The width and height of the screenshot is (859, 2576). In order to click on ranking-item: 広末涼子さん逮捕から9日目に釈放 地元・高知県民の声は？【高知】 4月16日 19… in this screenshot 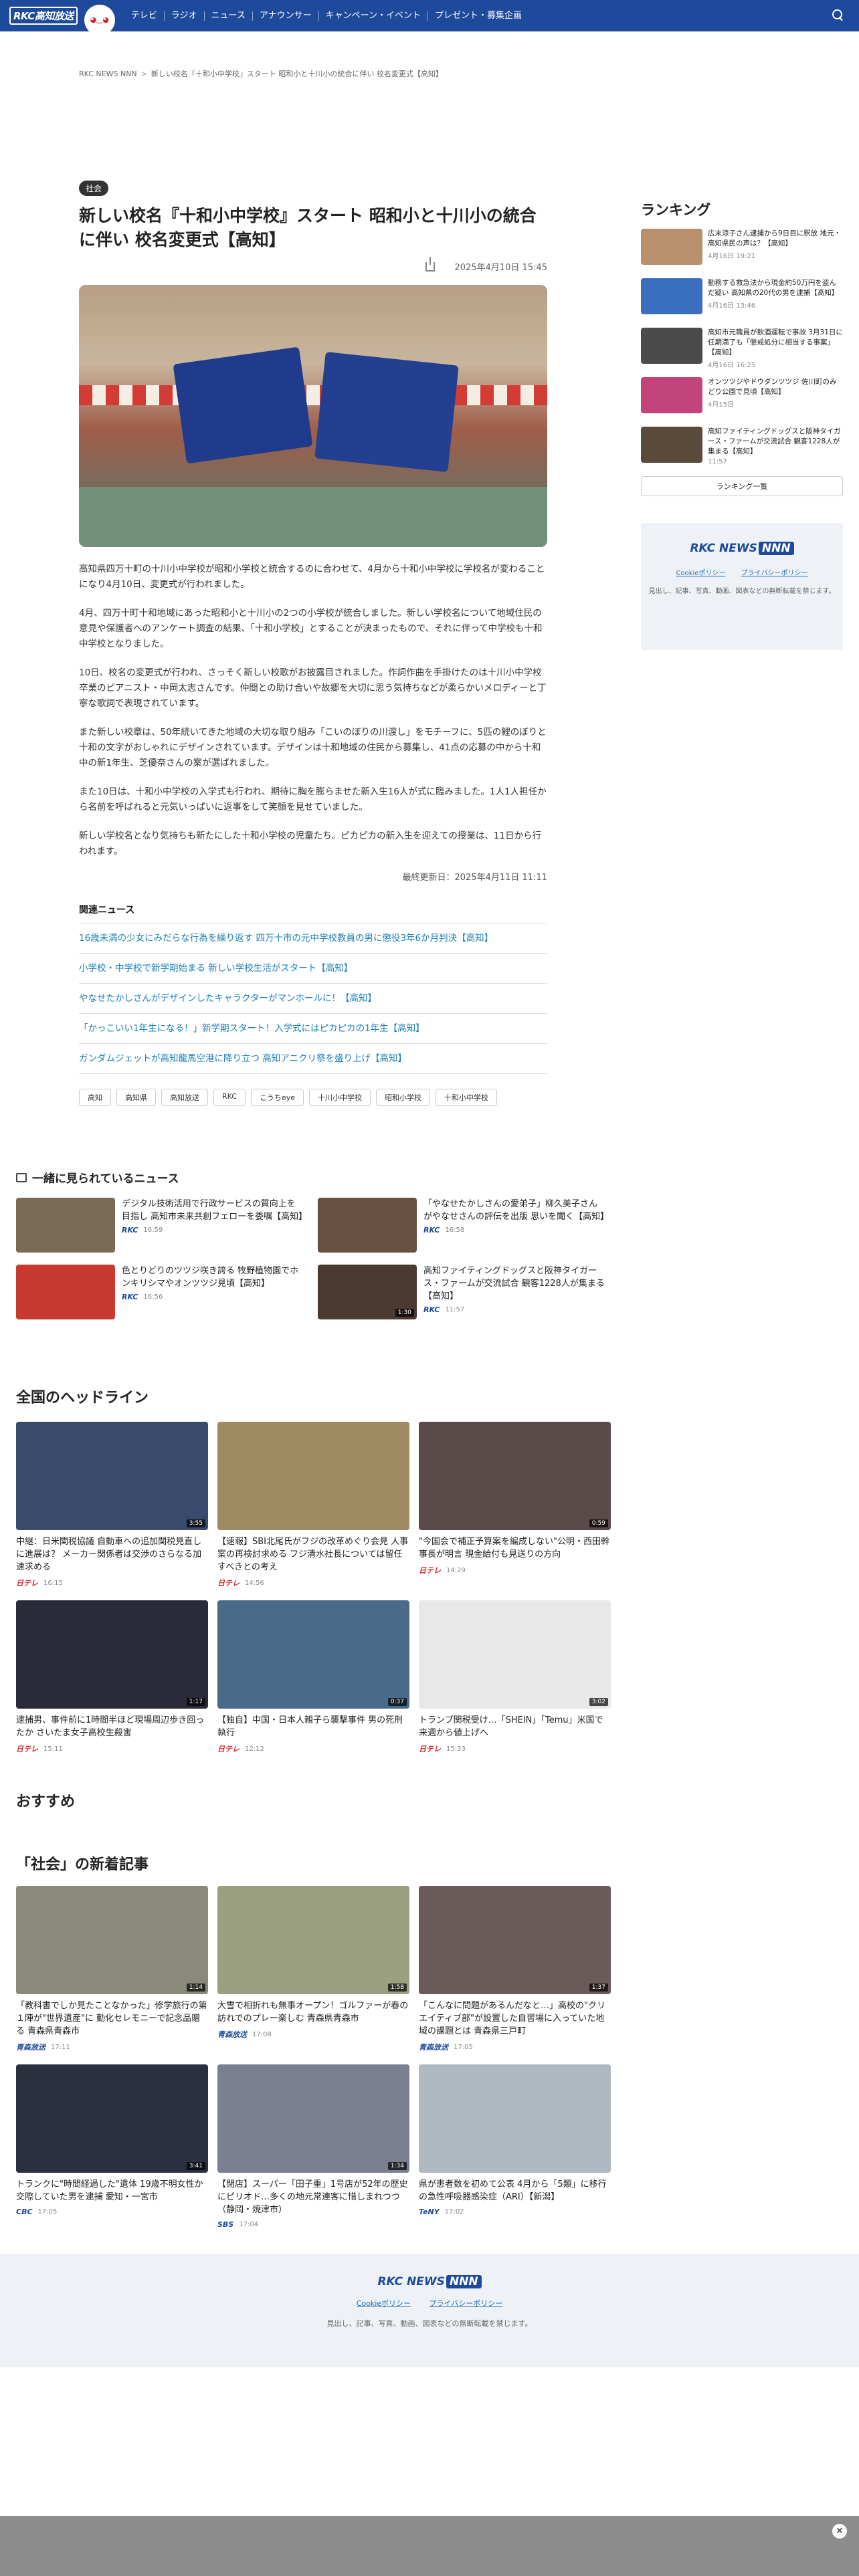, I will do `click(742, 249)`.